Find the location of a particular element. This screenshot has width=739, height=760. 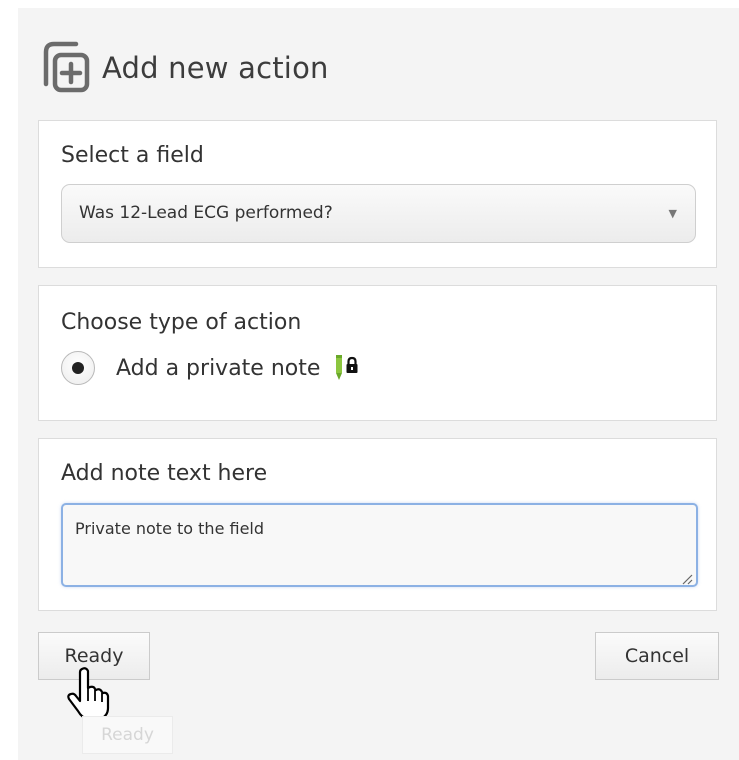

add-action-icon is located at coordinates (66, 68).